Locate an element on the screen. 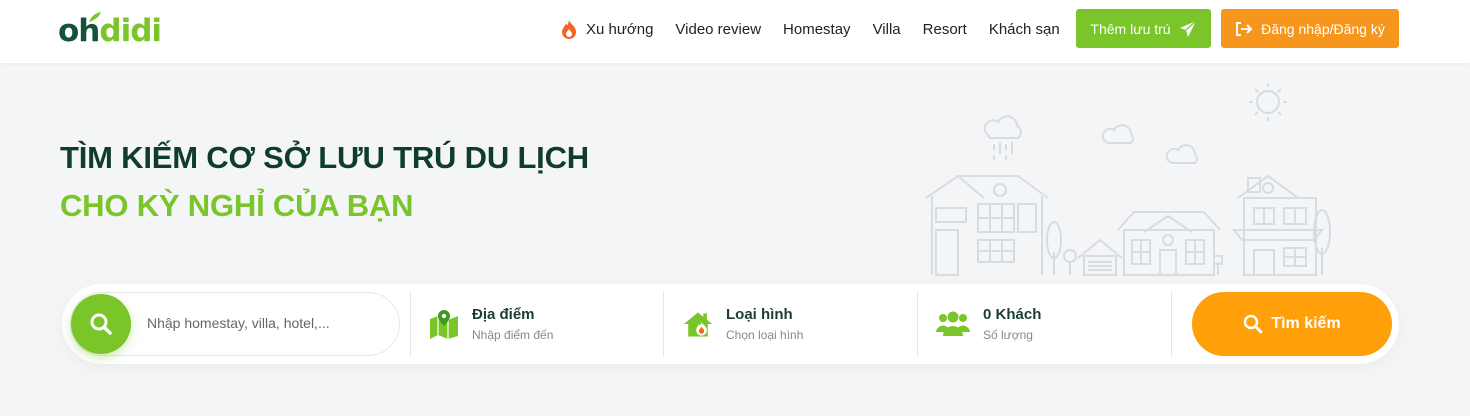 This screenshot has height=416, width=1470. property-type-label: Loại hình is located at coordinates (759, 314).